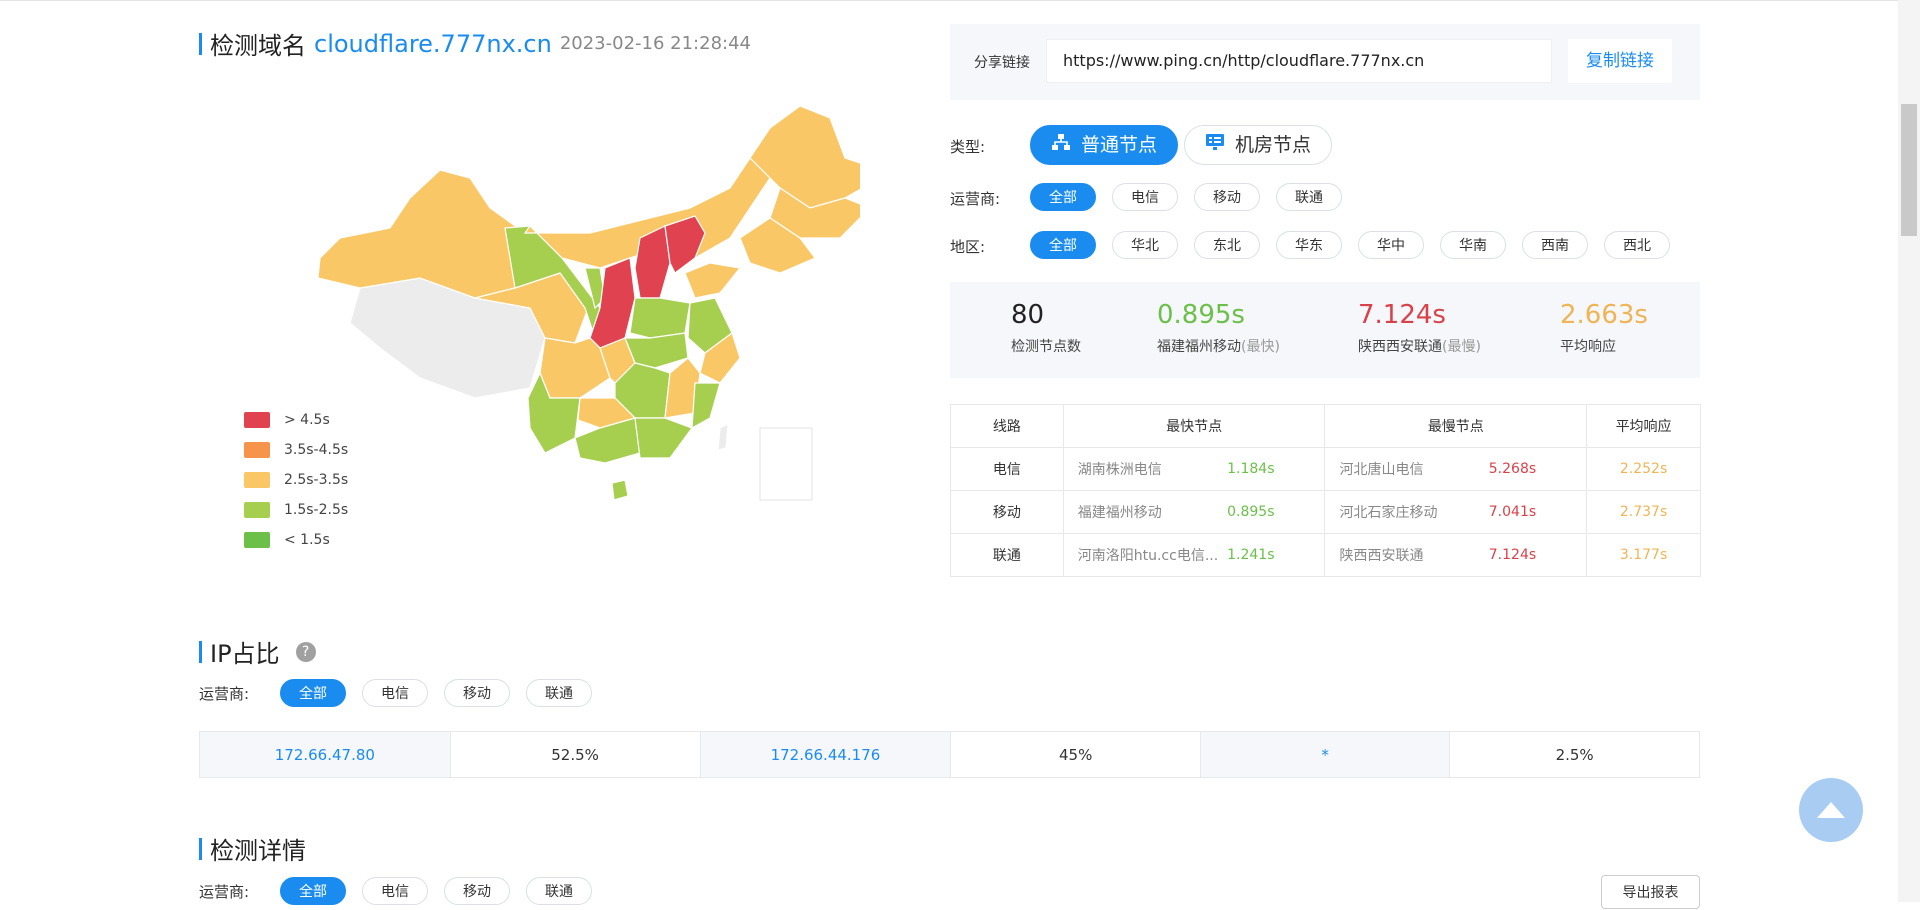  What do you see at coordinates (1325, 469) in the screenshot?
I see `table-row: 电信 湖南株洲电信 1.184s 河北唐山电信 5.268s 2.252s` at bounding box center [1325, 469].